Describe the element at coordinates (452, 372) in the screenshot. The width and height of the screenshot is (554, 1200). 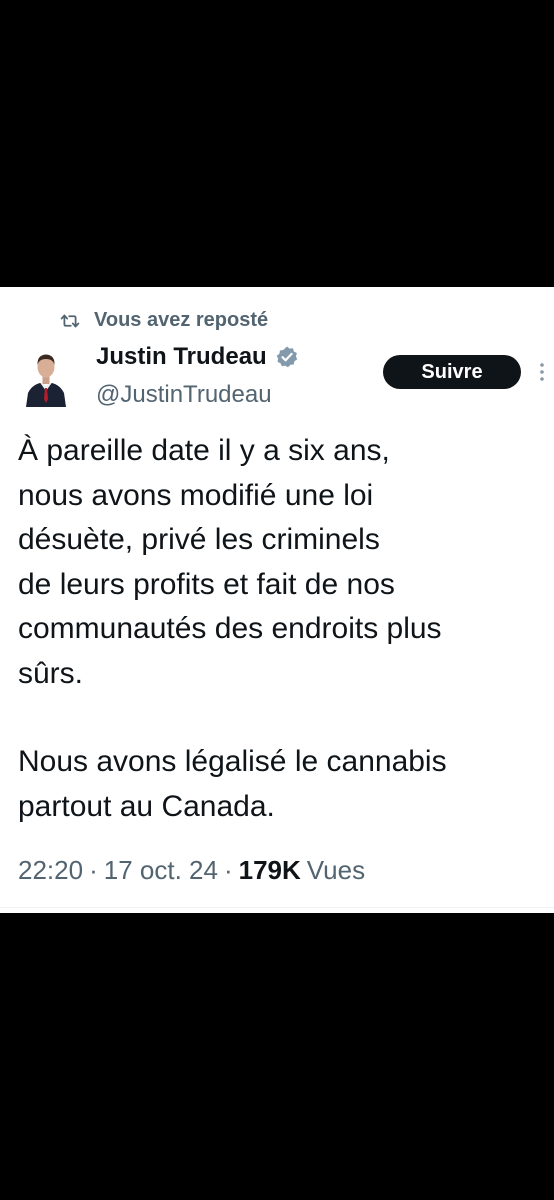
I see `follow-button: Suivre` at that location.